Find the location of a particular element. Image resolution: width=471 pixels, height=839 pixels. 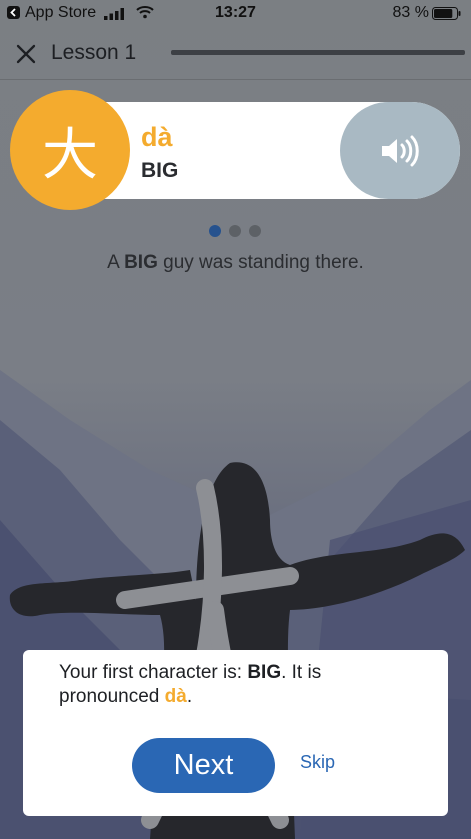

lesson-header: Lesson 1 is located at coordinates (235, 54).